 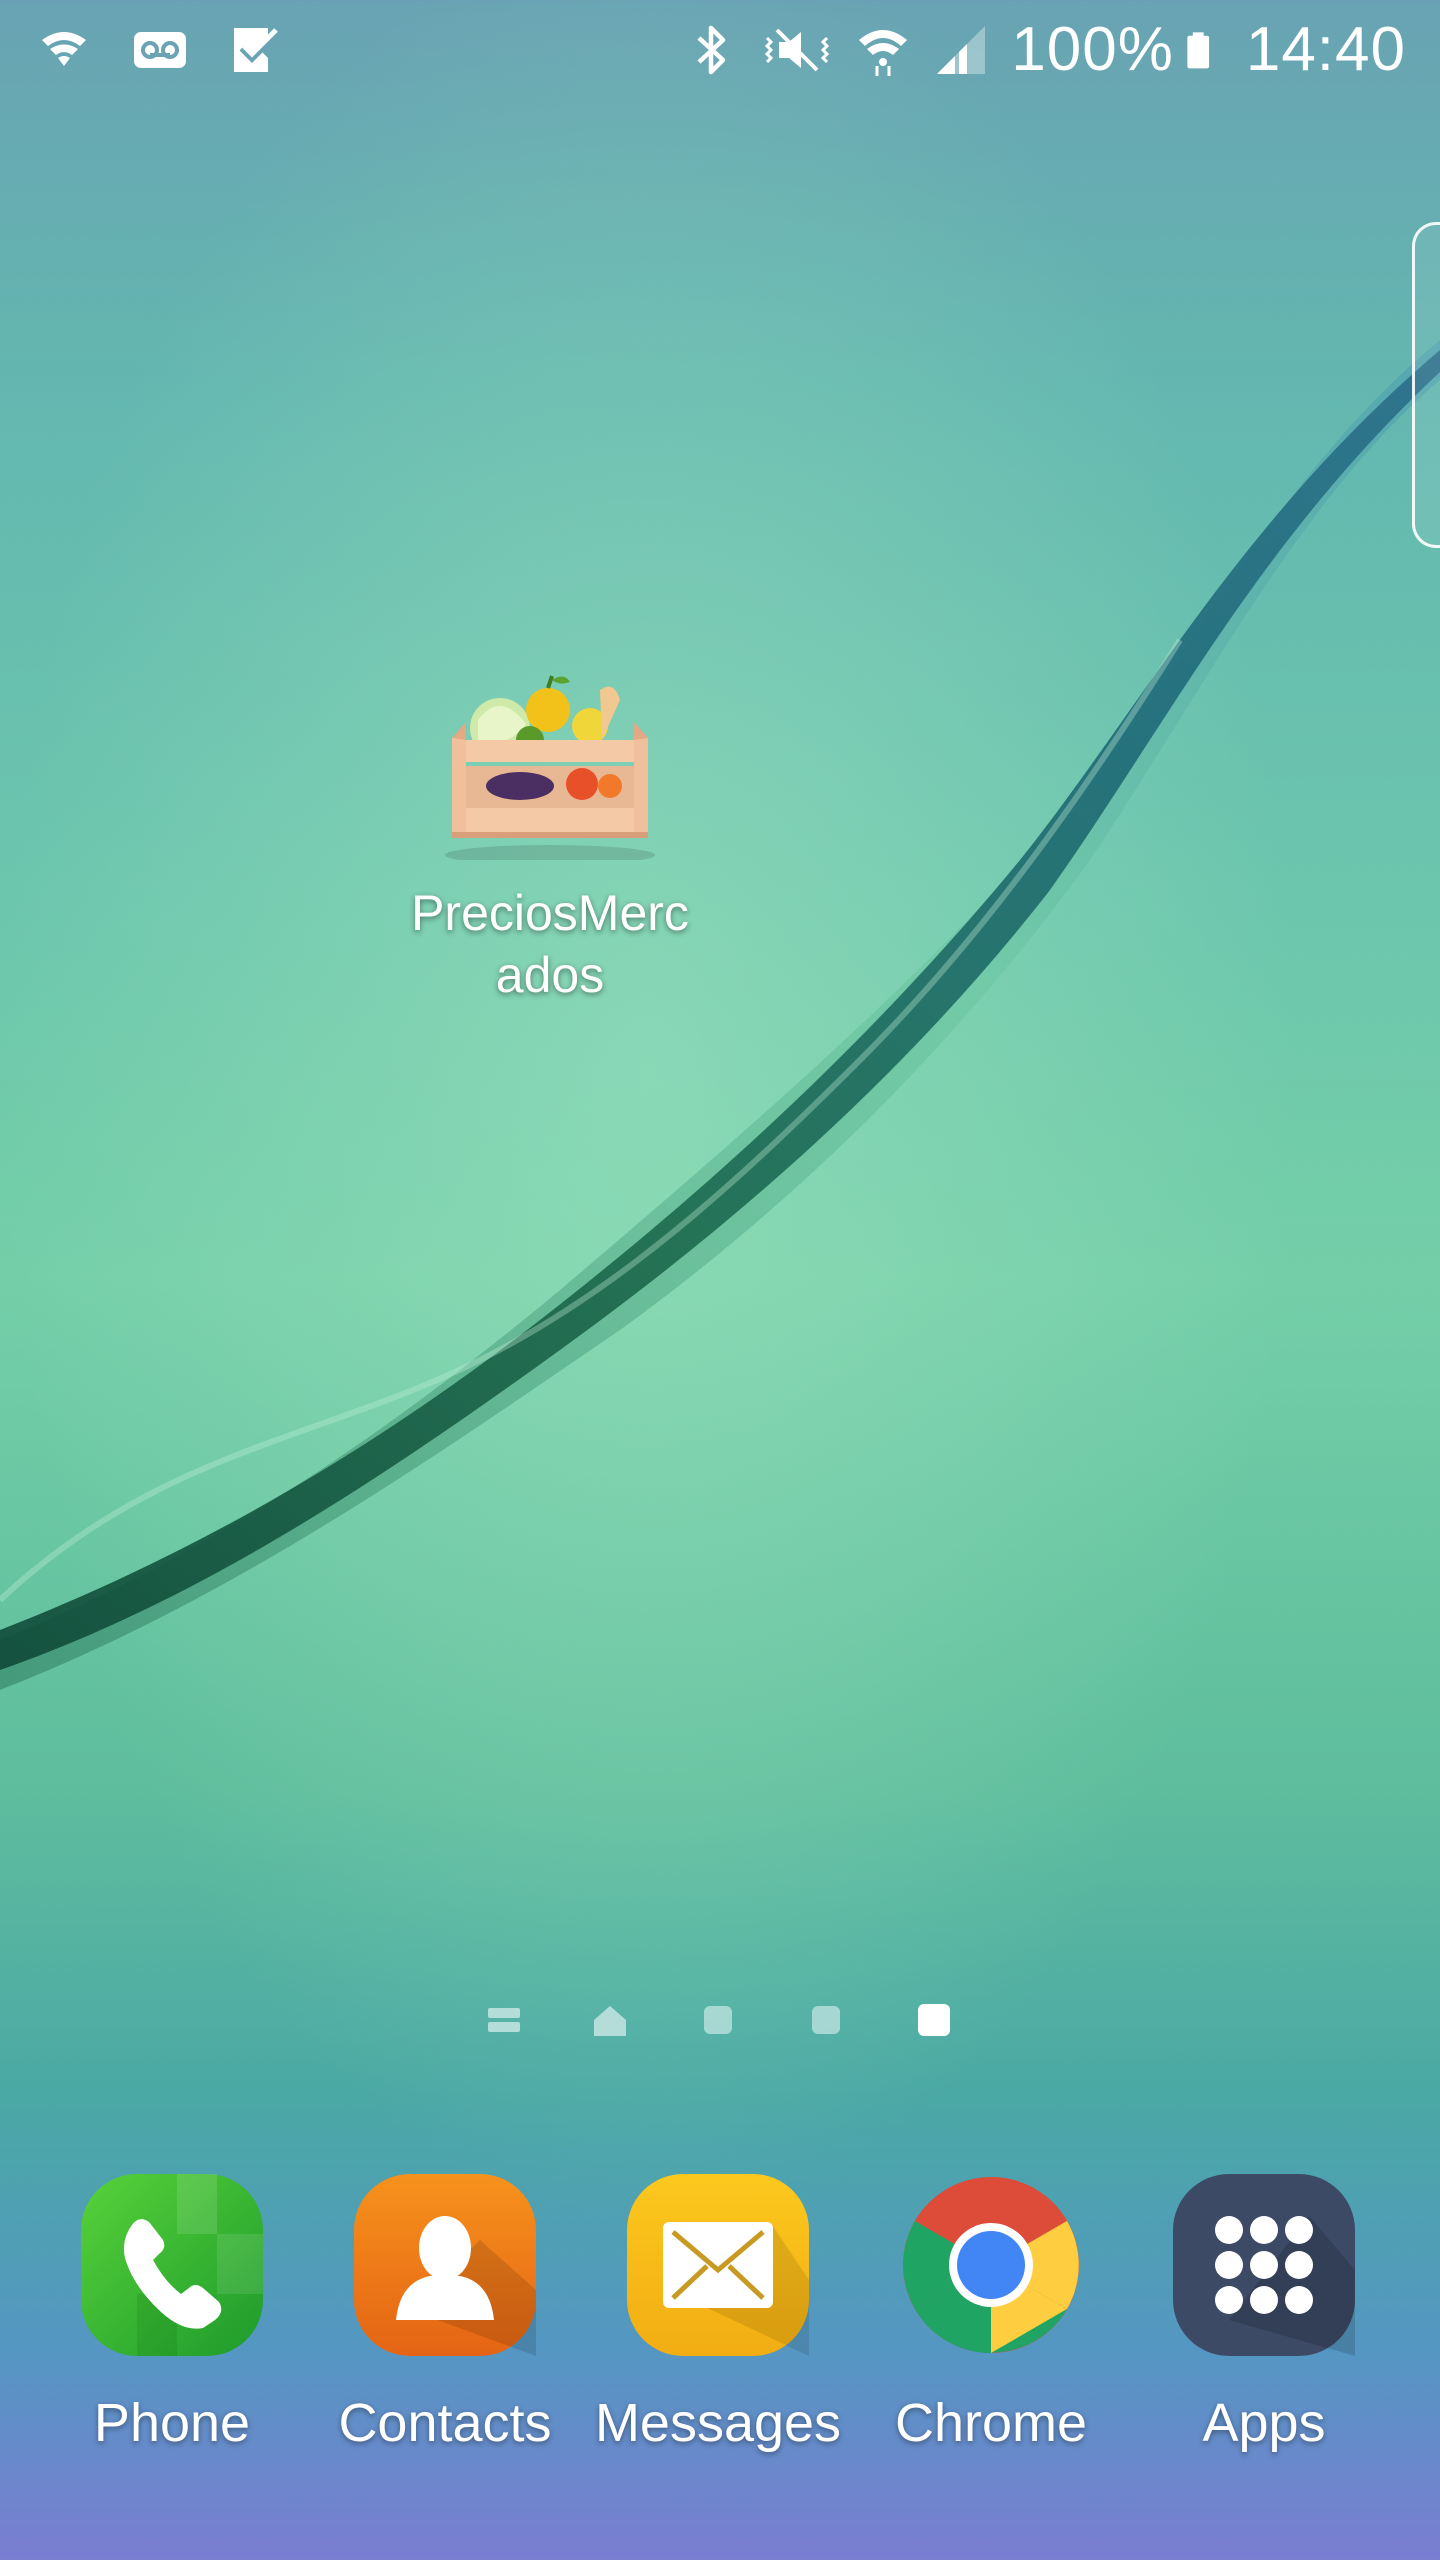 I want to click on app-shortcut-preciosmercados: PreciosMerc ados, so click(x=550, y=828).